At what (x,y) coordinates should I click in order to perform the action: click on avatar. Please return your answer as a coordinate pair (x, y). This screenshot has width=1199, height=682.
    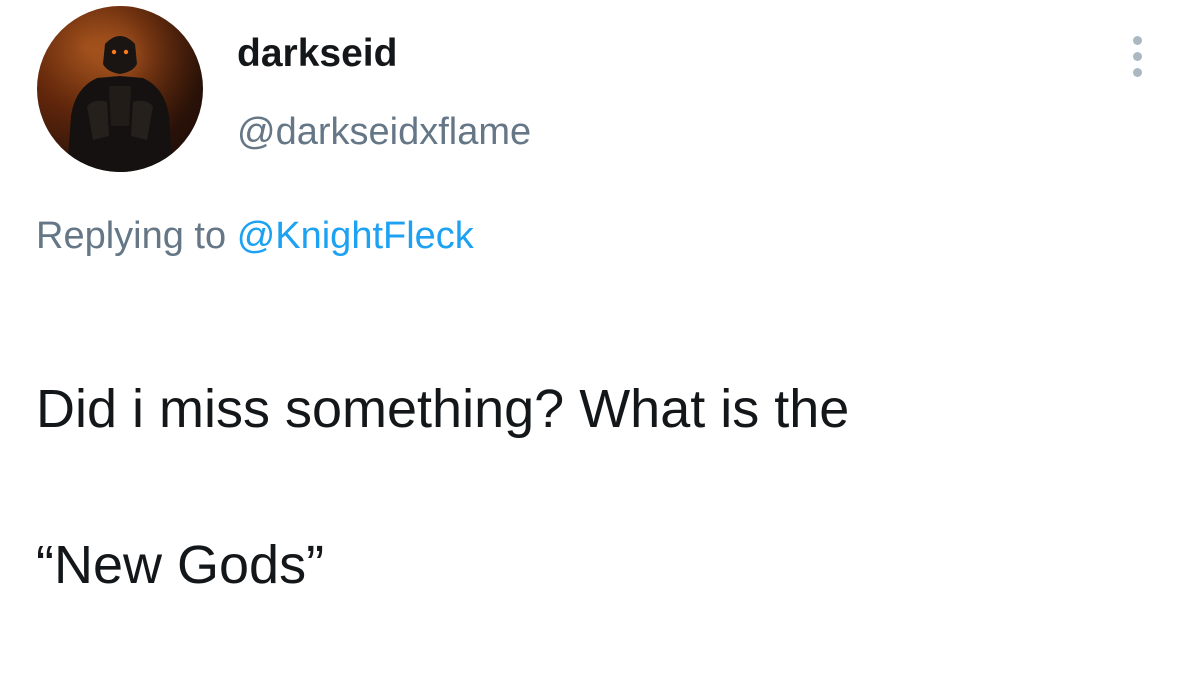
    Looking at the image, I should click on (120, 89).